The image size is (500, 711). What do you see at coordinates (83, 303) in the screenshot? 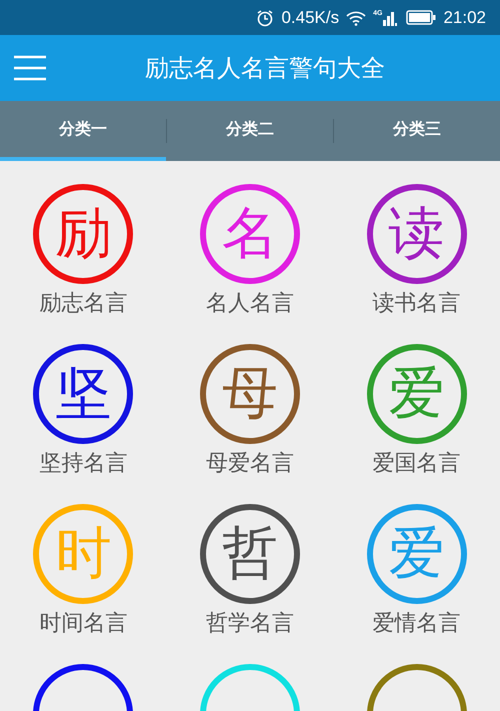
I see `category-label: 励志名言` at bounding box center [83, 303].